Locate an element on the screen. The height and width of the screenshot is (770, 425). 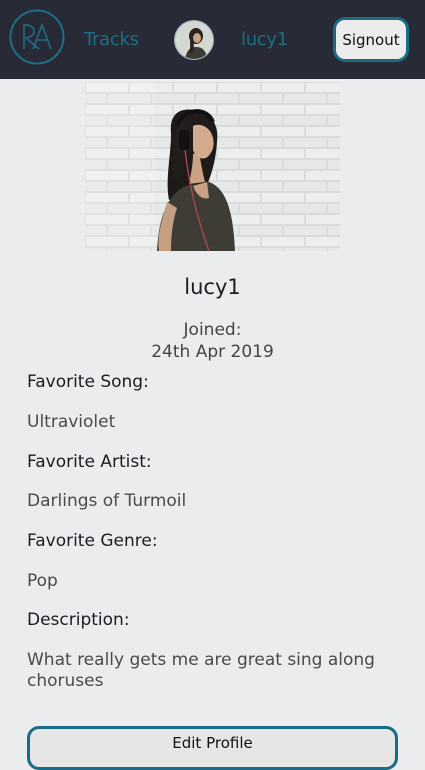
nav-tracks-link: Tracks is located at coordinates (111, 40).